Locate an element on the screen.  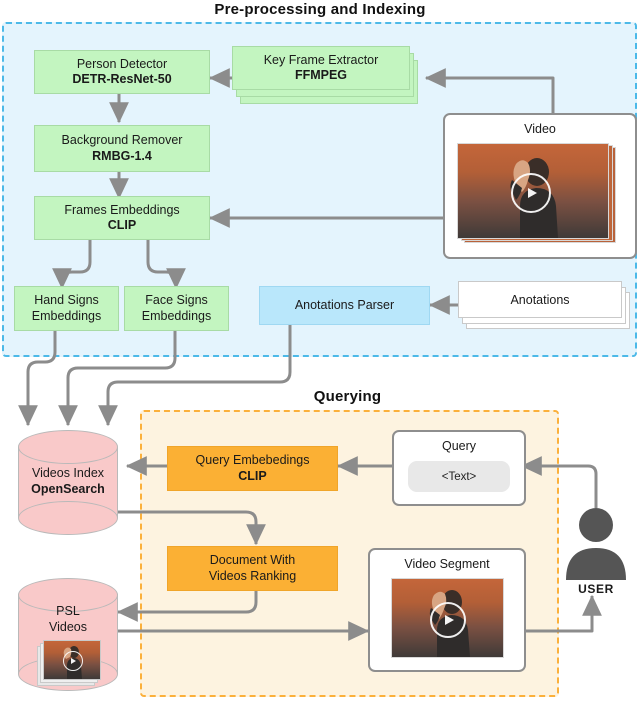
node-frames-embeddings-model: CLIP is located at coordinates (122, 225).